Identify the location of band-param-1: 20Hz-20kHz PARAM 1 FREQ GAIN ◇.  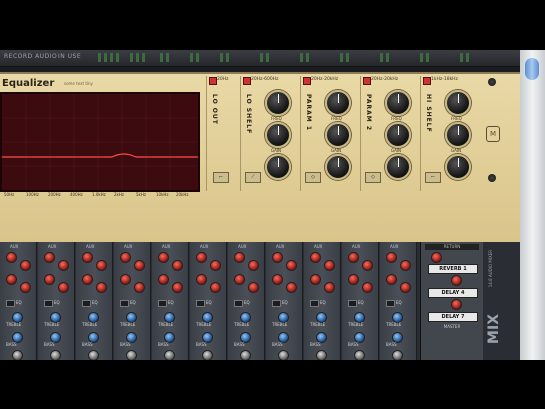
(329, 133).